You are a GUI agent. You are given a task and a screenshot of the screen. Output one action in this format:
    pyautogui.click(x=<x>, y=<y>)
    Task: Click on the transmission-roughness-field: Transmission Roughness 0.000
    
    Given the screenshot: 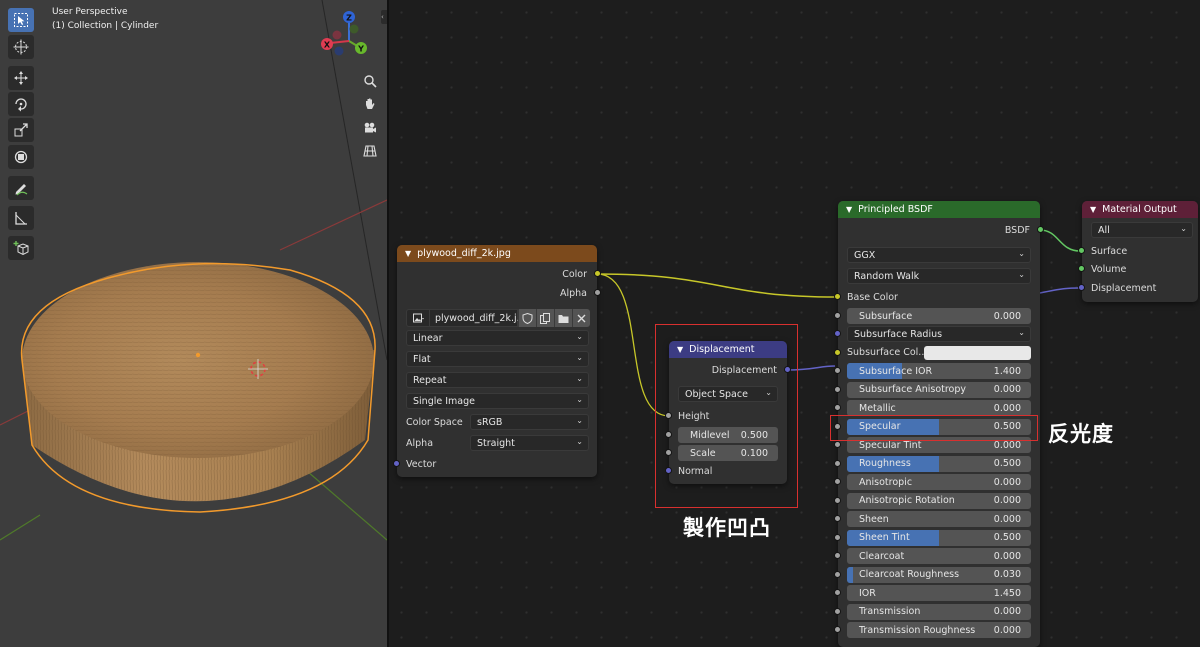 What is the action you would take?
    pyautogui.click(x=939, y=630)
    